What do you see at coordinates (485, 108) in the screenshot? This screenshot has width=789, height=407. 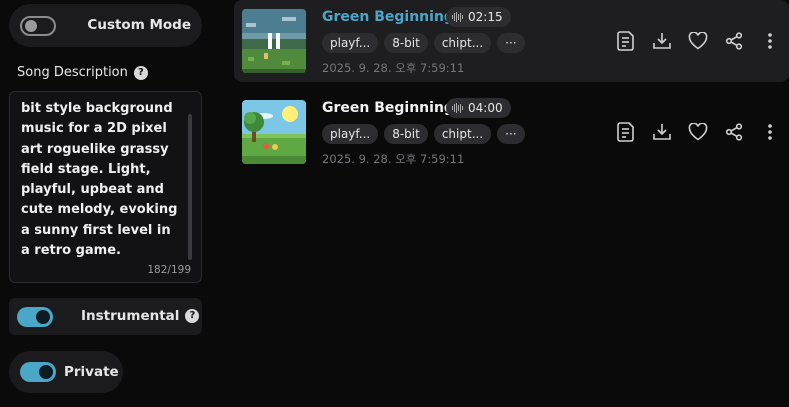 I see `duration-text: 04:00` at bounding box center [485, 108].